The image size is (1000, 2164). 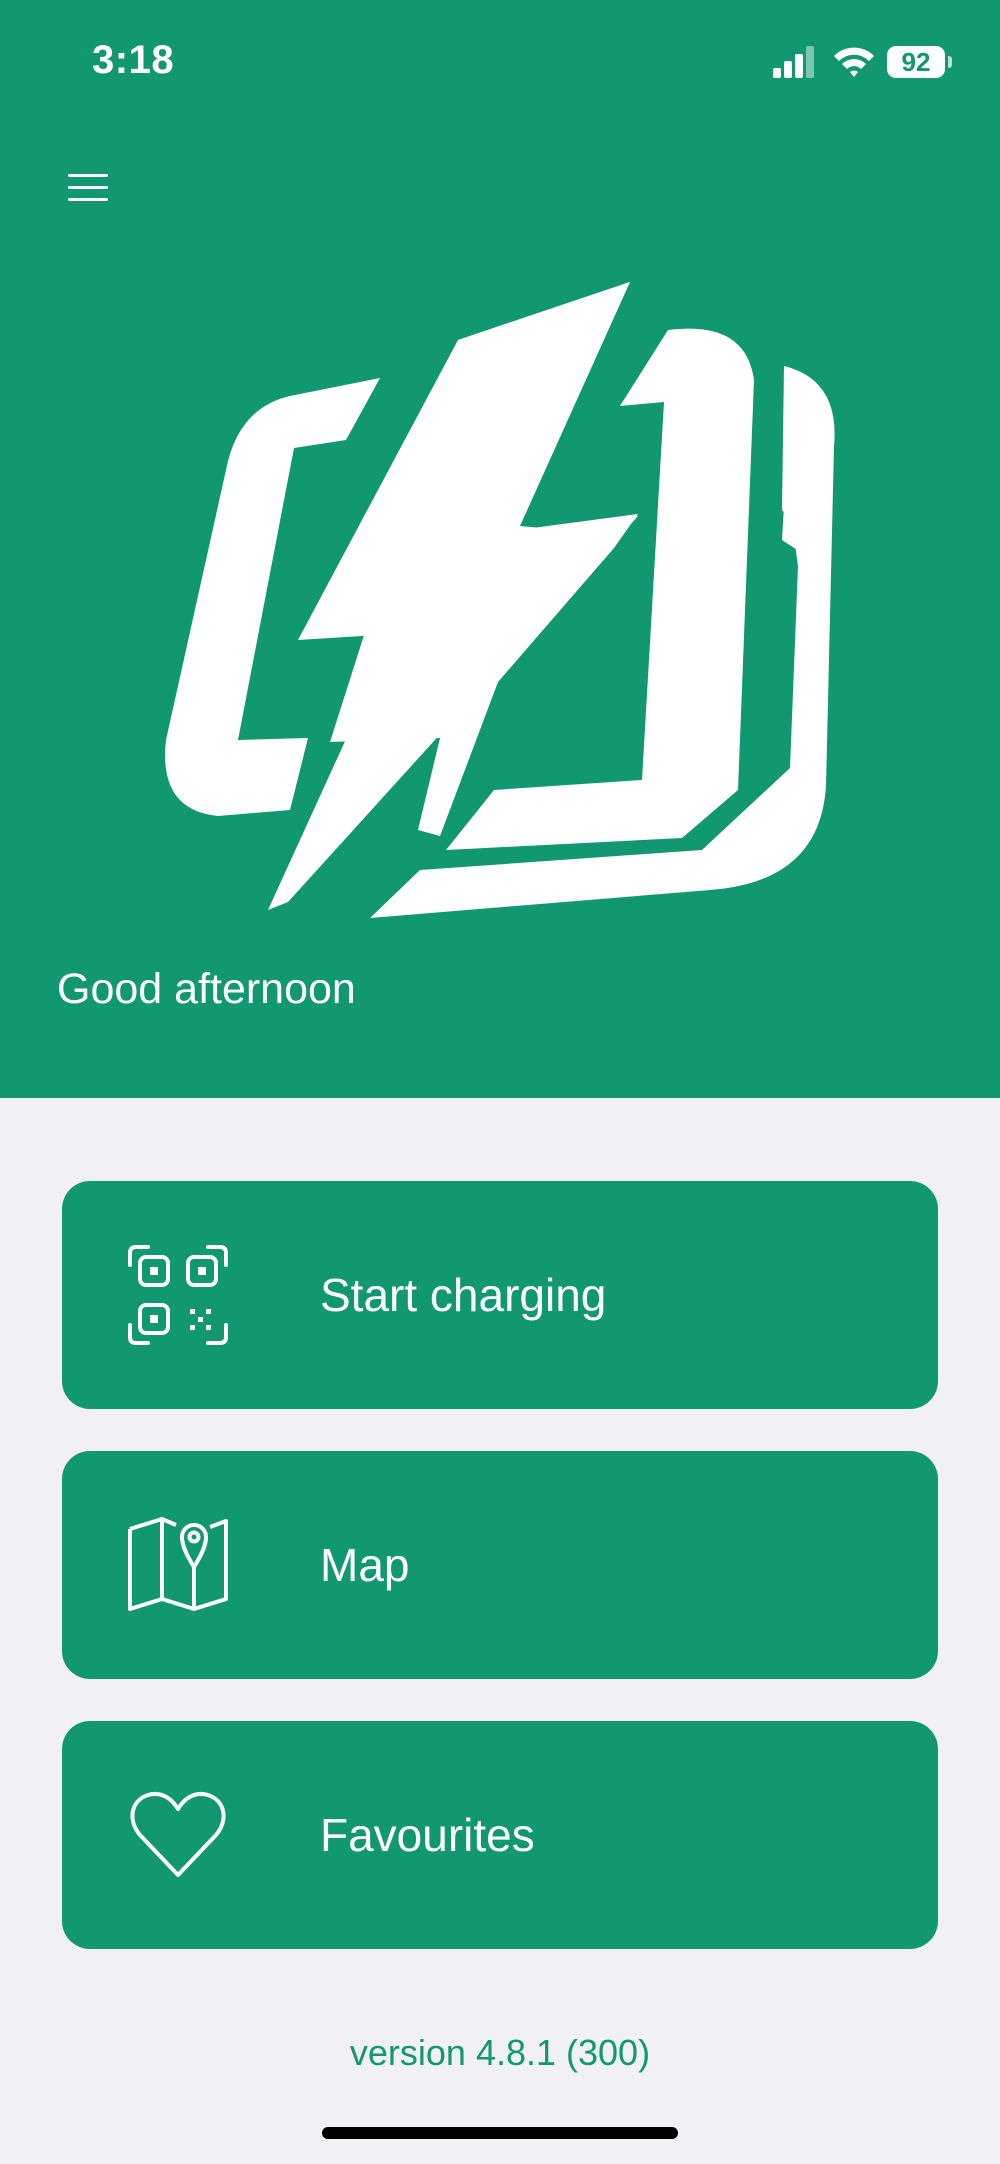 I want to click on map-label: Map, so click(x=365, y=1565).